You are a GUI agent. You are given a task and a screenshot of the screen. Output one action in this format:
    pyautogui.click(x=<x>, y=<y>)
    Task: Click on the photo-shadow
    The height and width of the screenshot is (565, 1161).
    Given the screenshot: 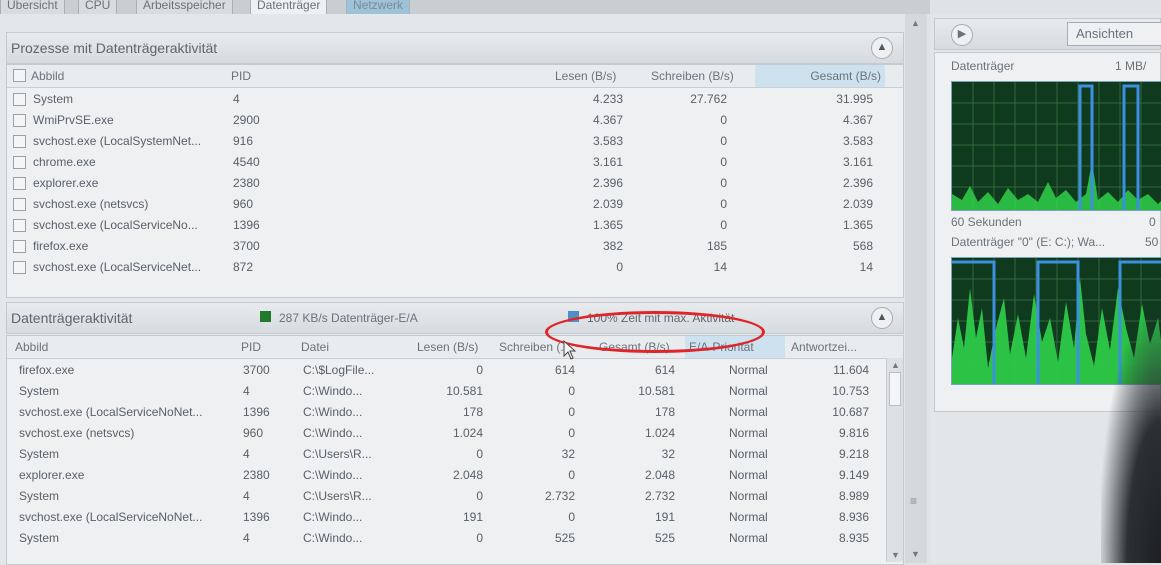 What is the action you would take?
    pyautogui.click(x=1131, y=438)
    